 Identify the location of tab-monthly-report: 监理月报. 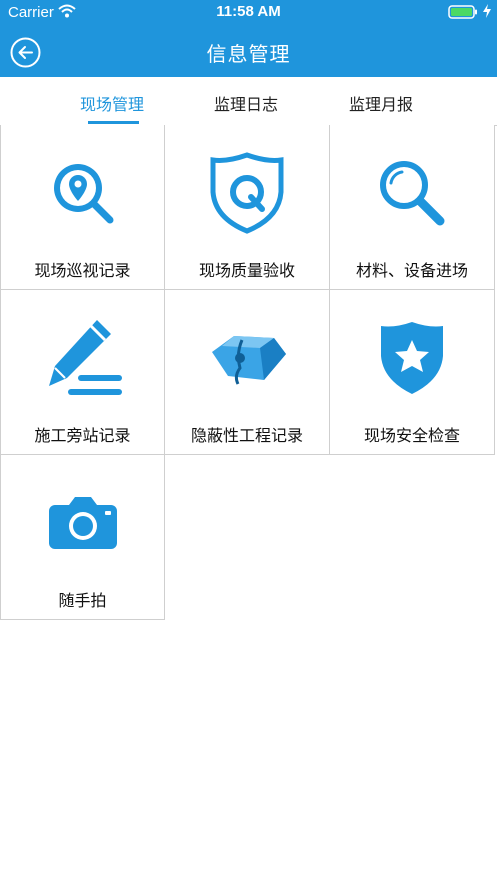
(381, 103).